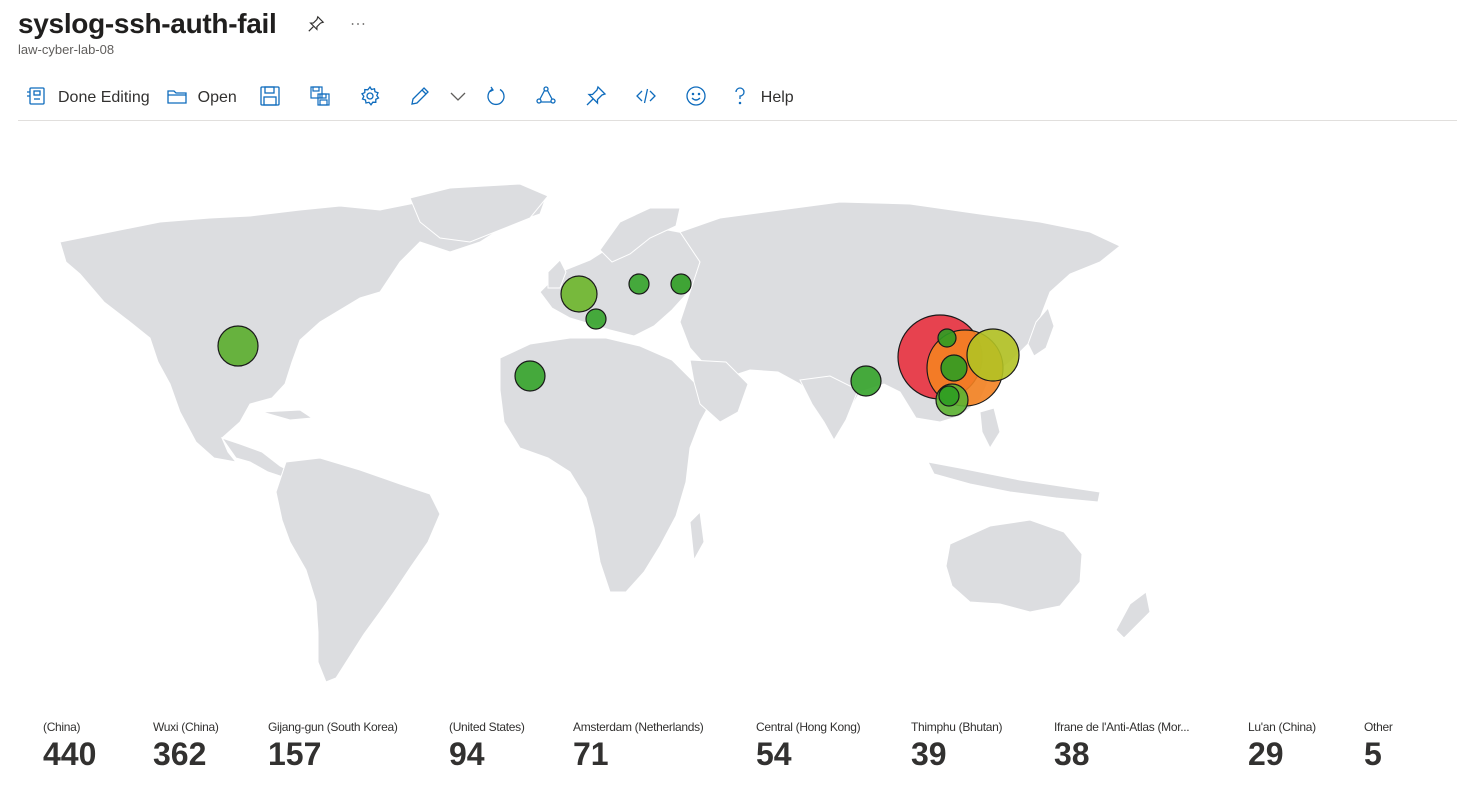 This screenshot has width=1457, height=790. I want to click on settings-button, so click(370, 98).